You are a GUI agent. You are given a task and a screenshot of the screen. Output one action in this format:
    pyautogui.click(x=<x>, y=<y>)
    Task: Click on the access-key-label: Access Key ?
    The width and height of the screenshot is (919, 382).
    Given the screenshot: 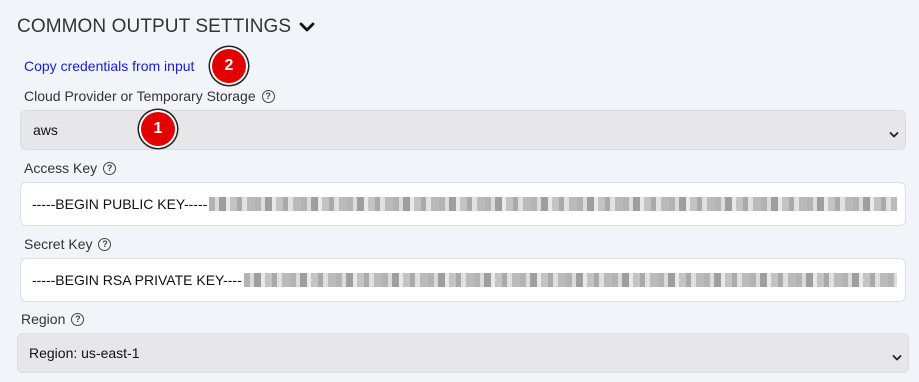 What is the action you would take?
    pyautogui.click(x=70, y=168)
    